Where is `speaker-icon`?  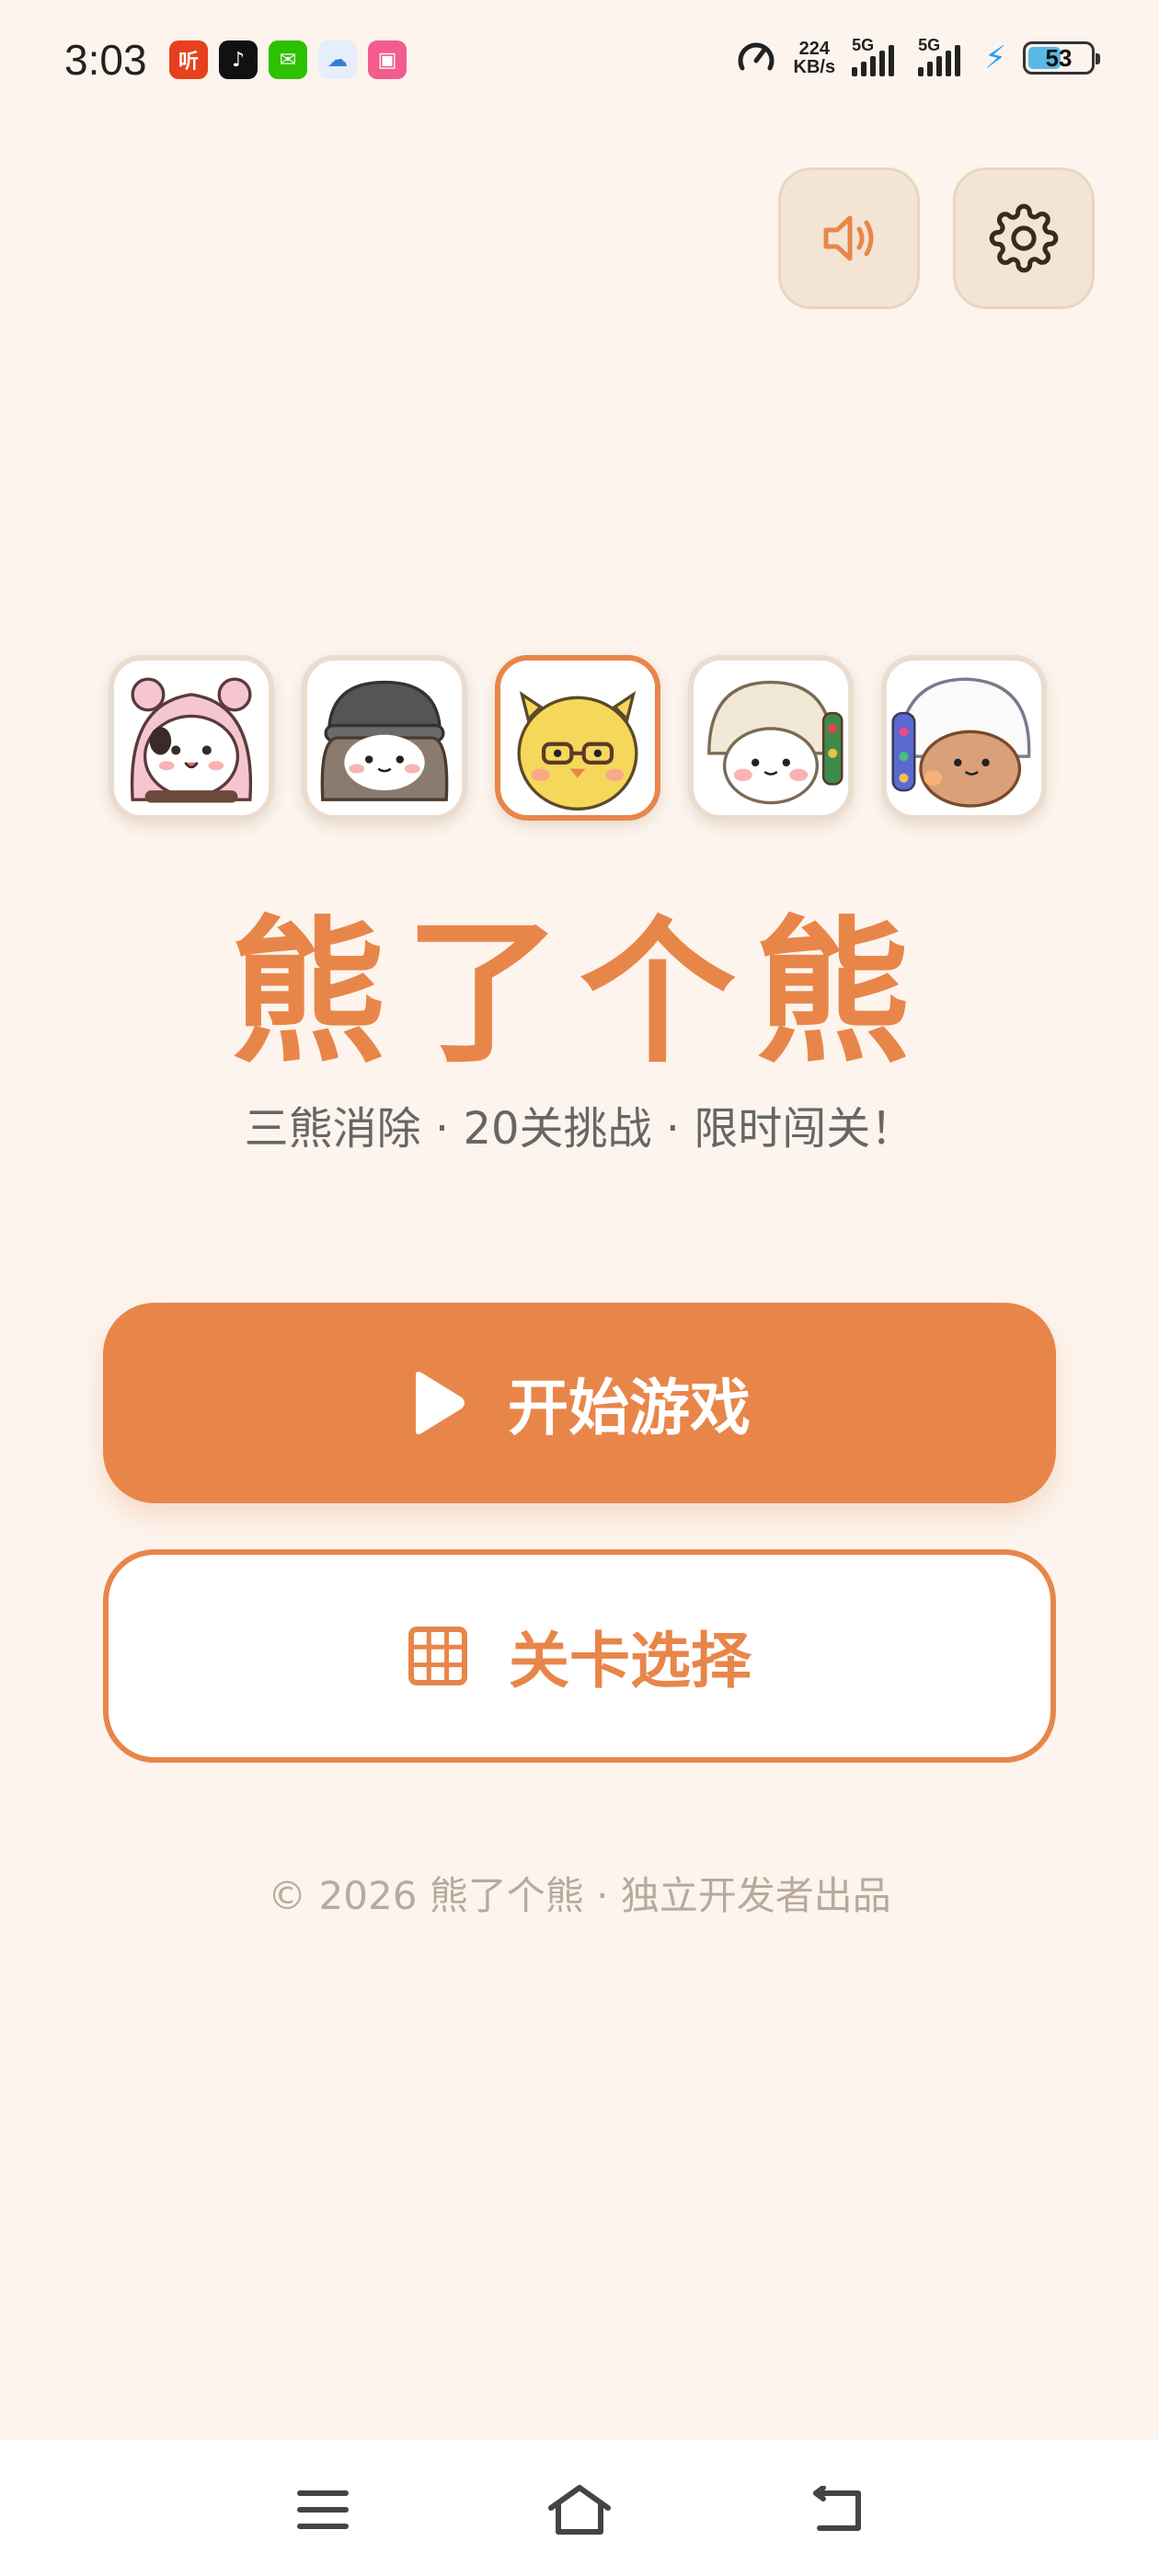 speaker-icon is located at coordinates (848, 238).